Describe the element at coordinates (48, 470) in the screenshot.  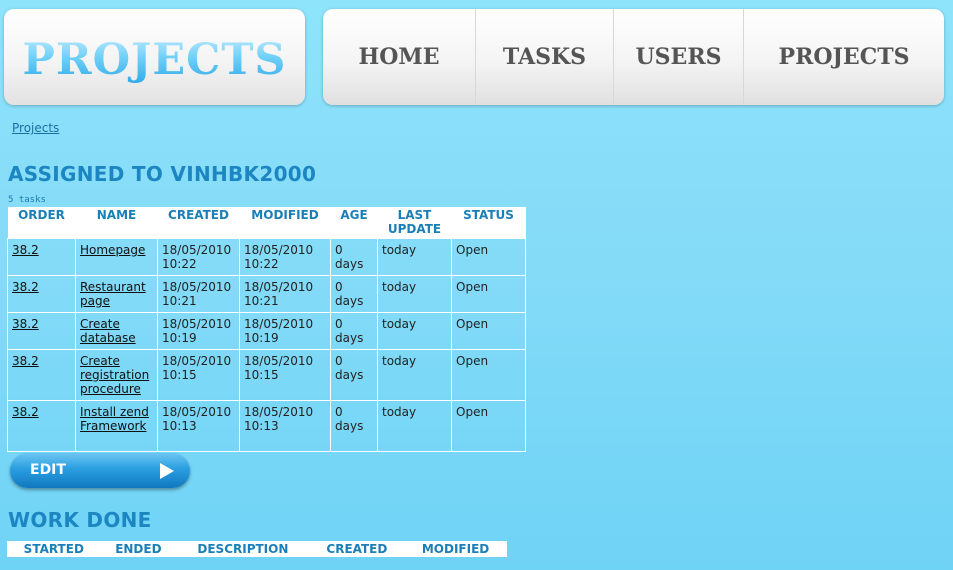
I see `edit-button-label: EDIT` at that location.